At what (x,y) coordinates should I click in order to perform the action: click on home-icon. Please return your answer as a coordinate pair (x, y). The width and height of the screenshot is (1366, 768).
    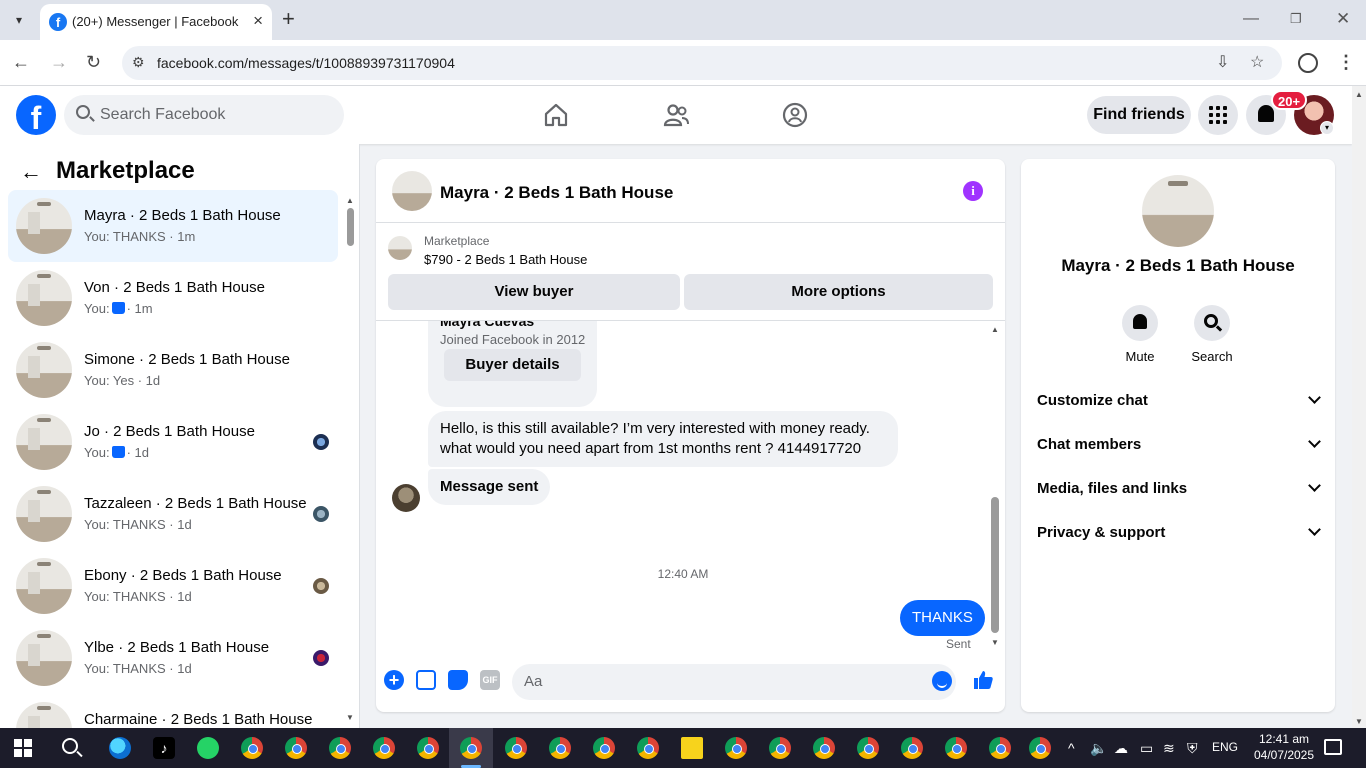
    Looking at the image, I should click on (556, 115).